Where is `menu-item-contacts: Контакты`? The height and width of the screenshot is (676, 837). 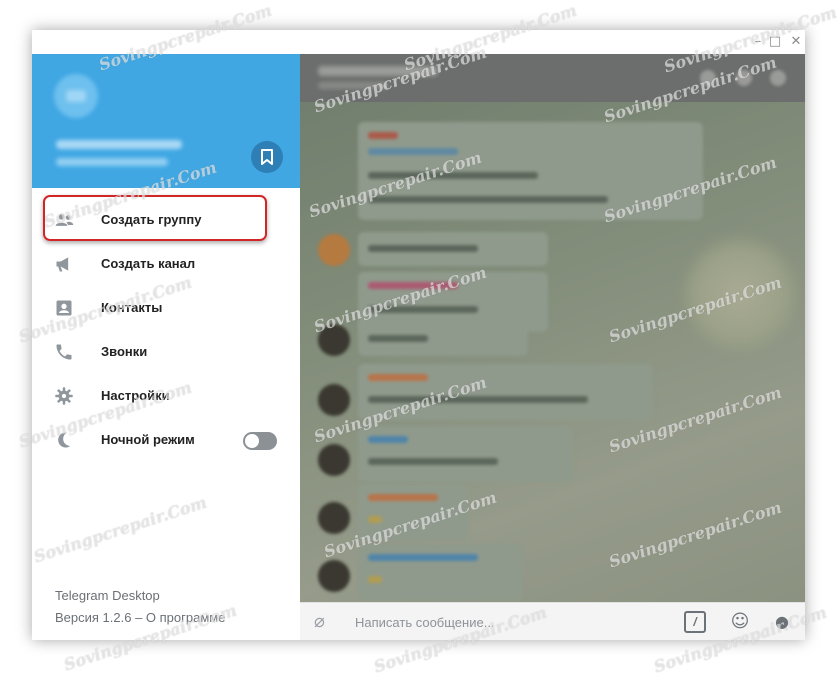
menu-item-contacts: Контакты is located at coordinates (166, 308).